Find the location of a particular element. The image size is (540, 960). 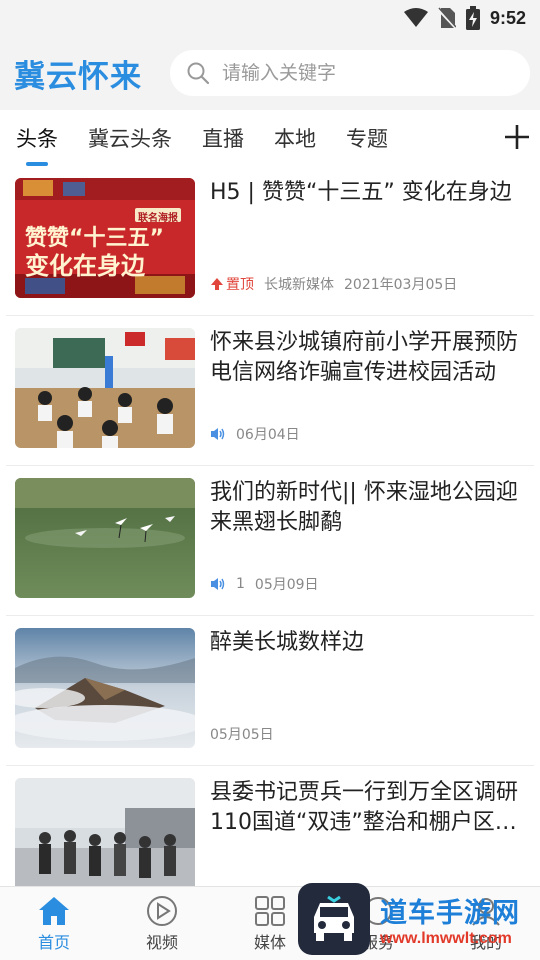

app-logo: 冀云怀来 is located at coordinates (78, 76).